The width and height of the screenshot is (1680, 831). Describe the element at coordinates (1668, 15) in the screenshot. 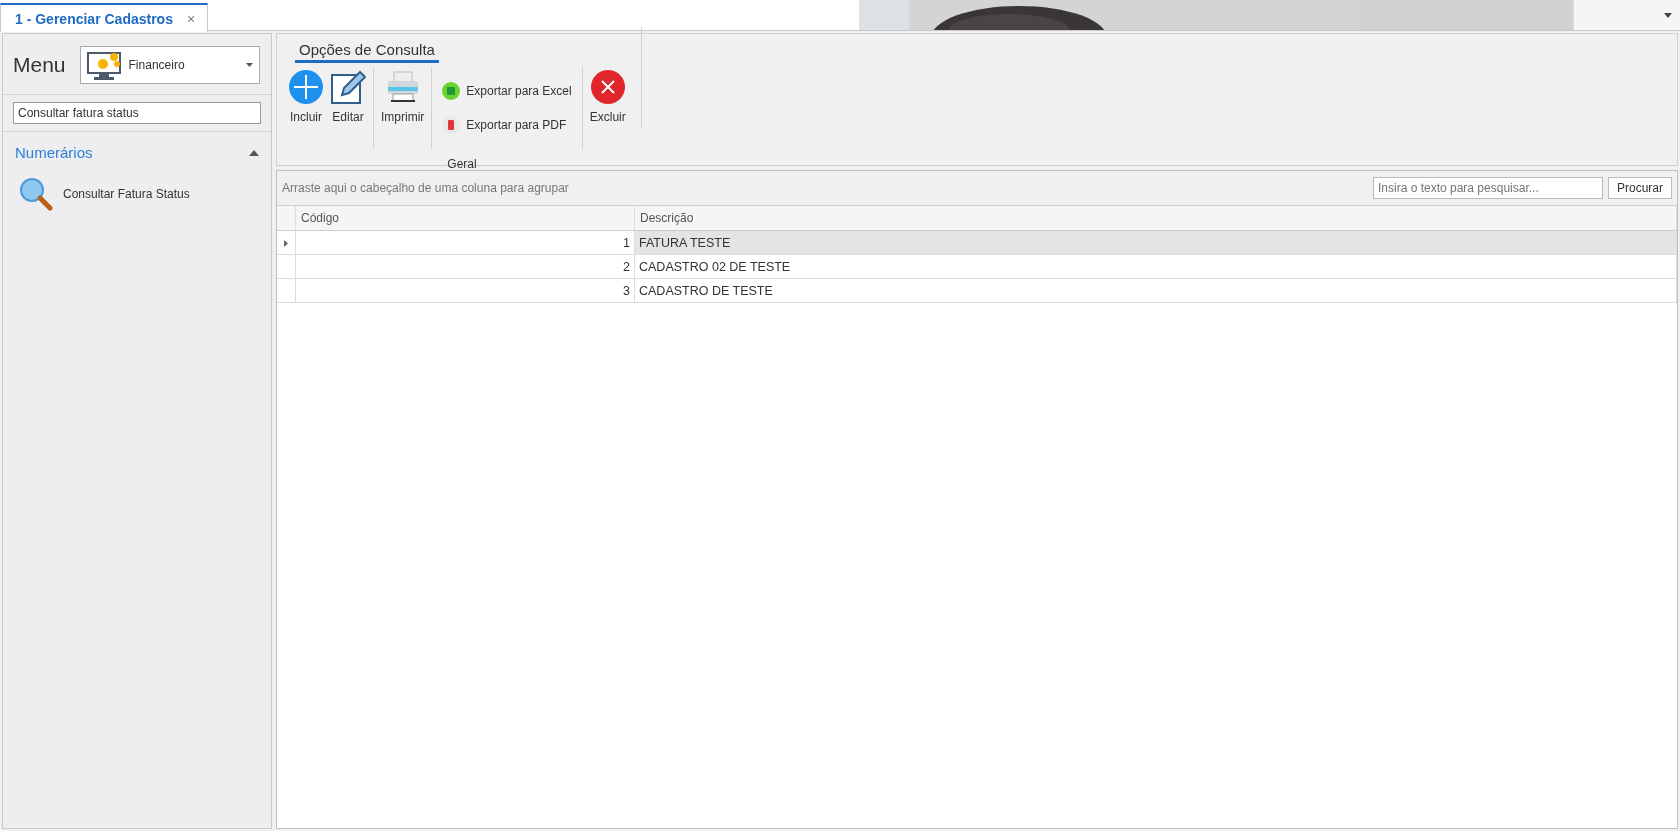

I see `dropdown-icon` at that location.